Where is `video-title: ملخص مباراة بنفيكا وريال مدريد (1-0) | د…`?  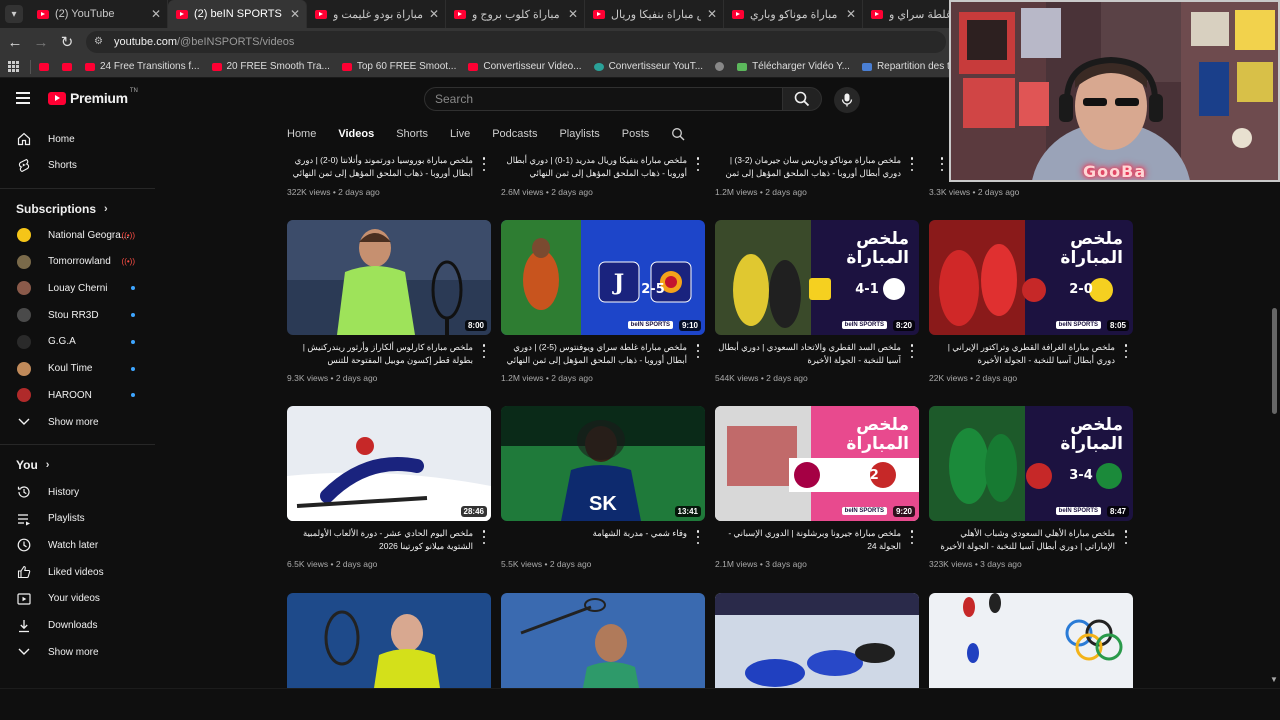
video-title: ملخص مباراة بنفيكا وريال مدريد (1-0) | د… is located at coordinates (594, 167).